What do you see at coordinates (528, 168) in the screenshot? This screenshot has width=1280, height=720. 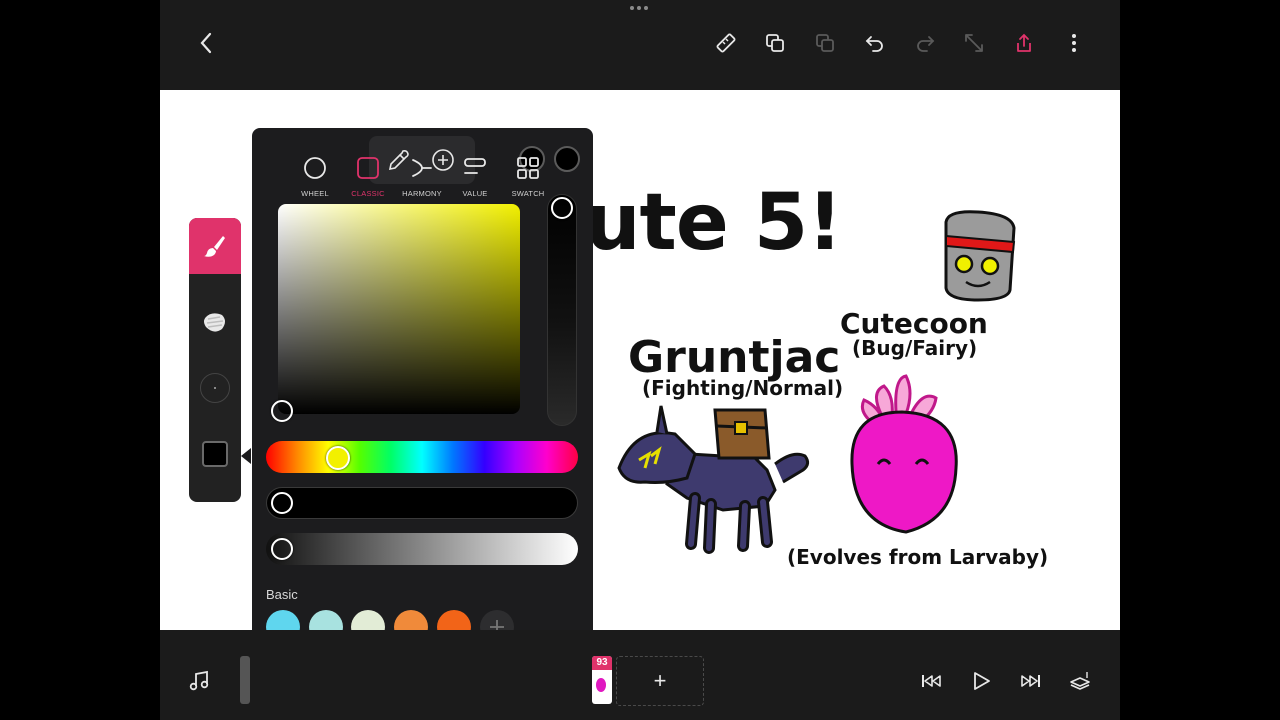 I see `grid-icon` at bounding box center [528, 168].